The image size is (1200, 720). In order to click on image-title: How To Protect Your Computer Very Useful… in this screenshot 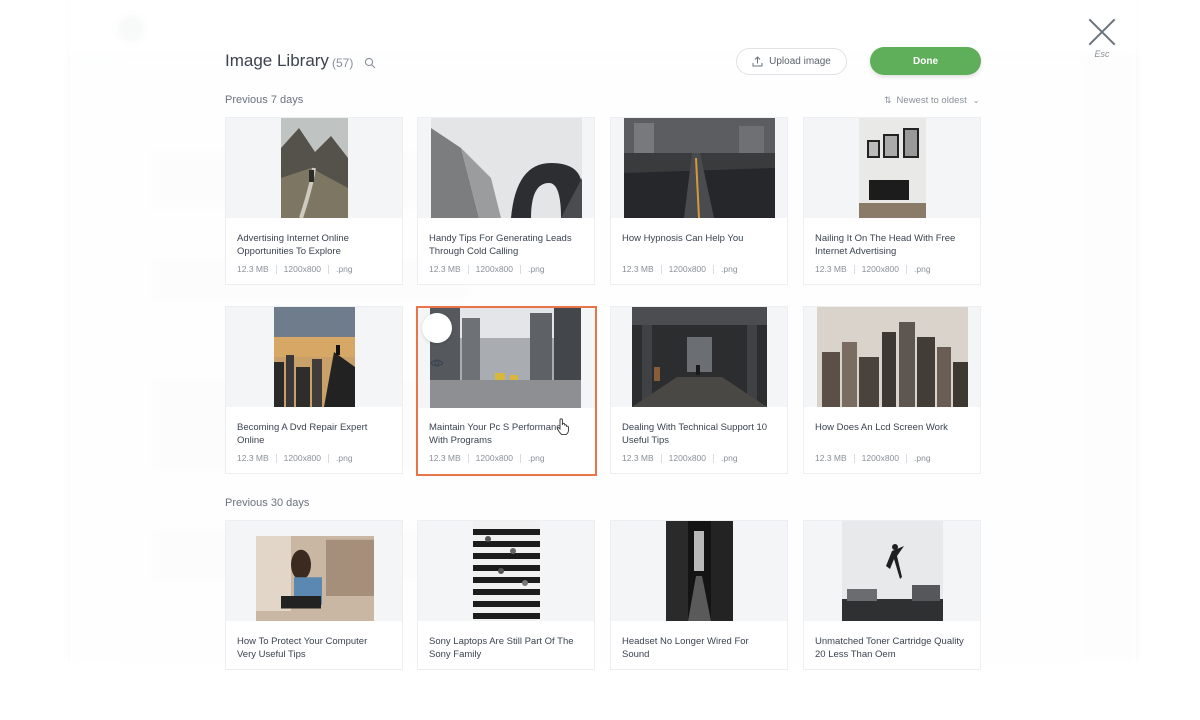, I will do `click(302, 648)`.